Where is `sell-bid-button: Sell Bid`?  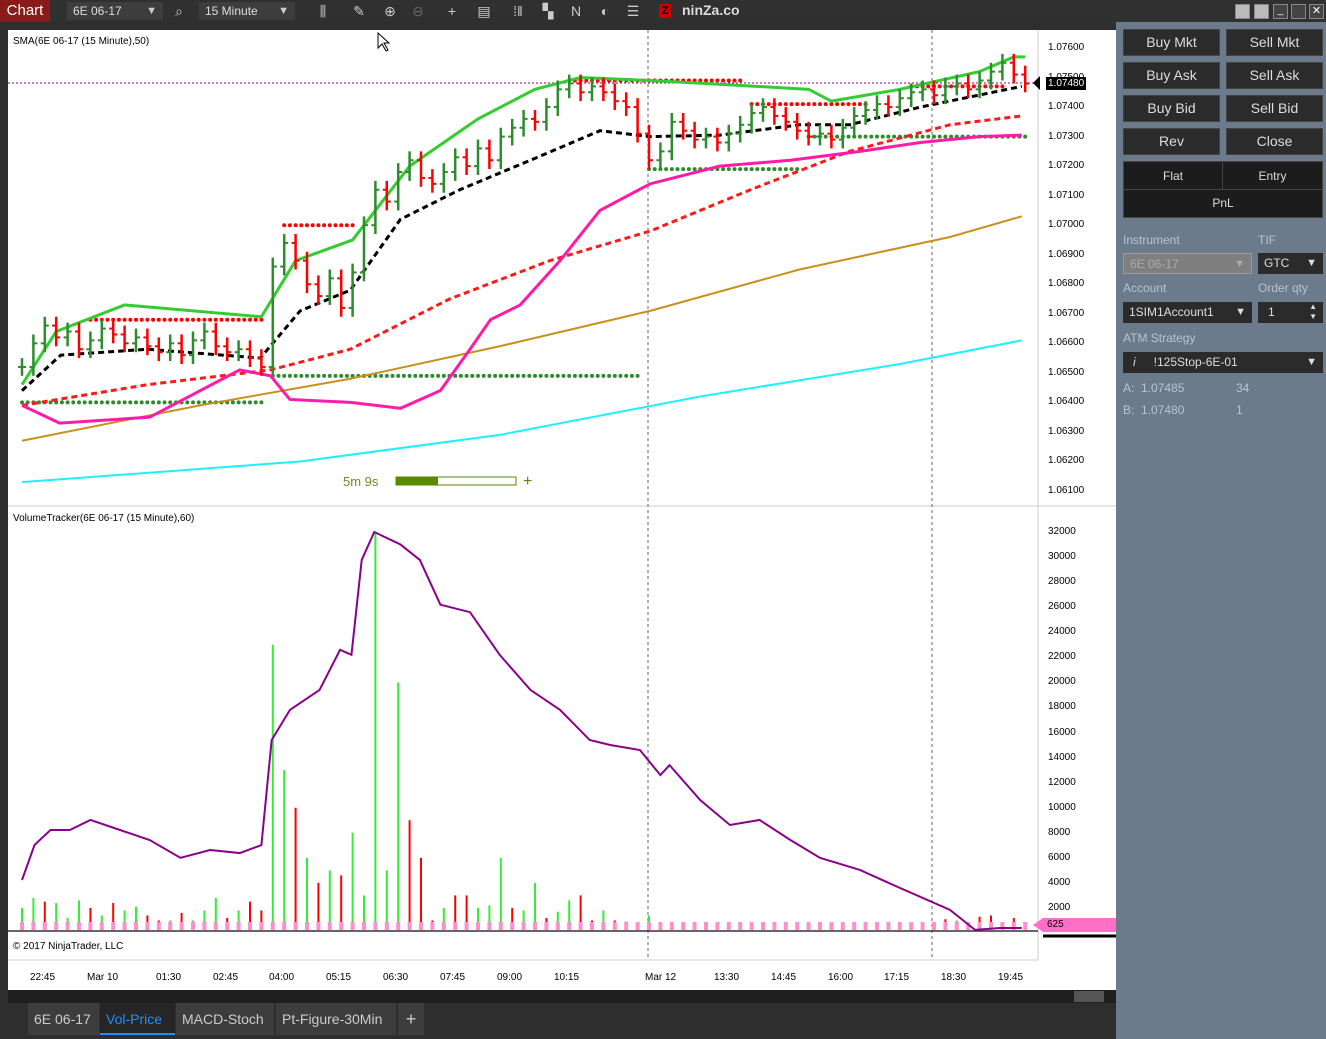 sell-bid-button: Sell Bid is located at coordinates (1274, 108).